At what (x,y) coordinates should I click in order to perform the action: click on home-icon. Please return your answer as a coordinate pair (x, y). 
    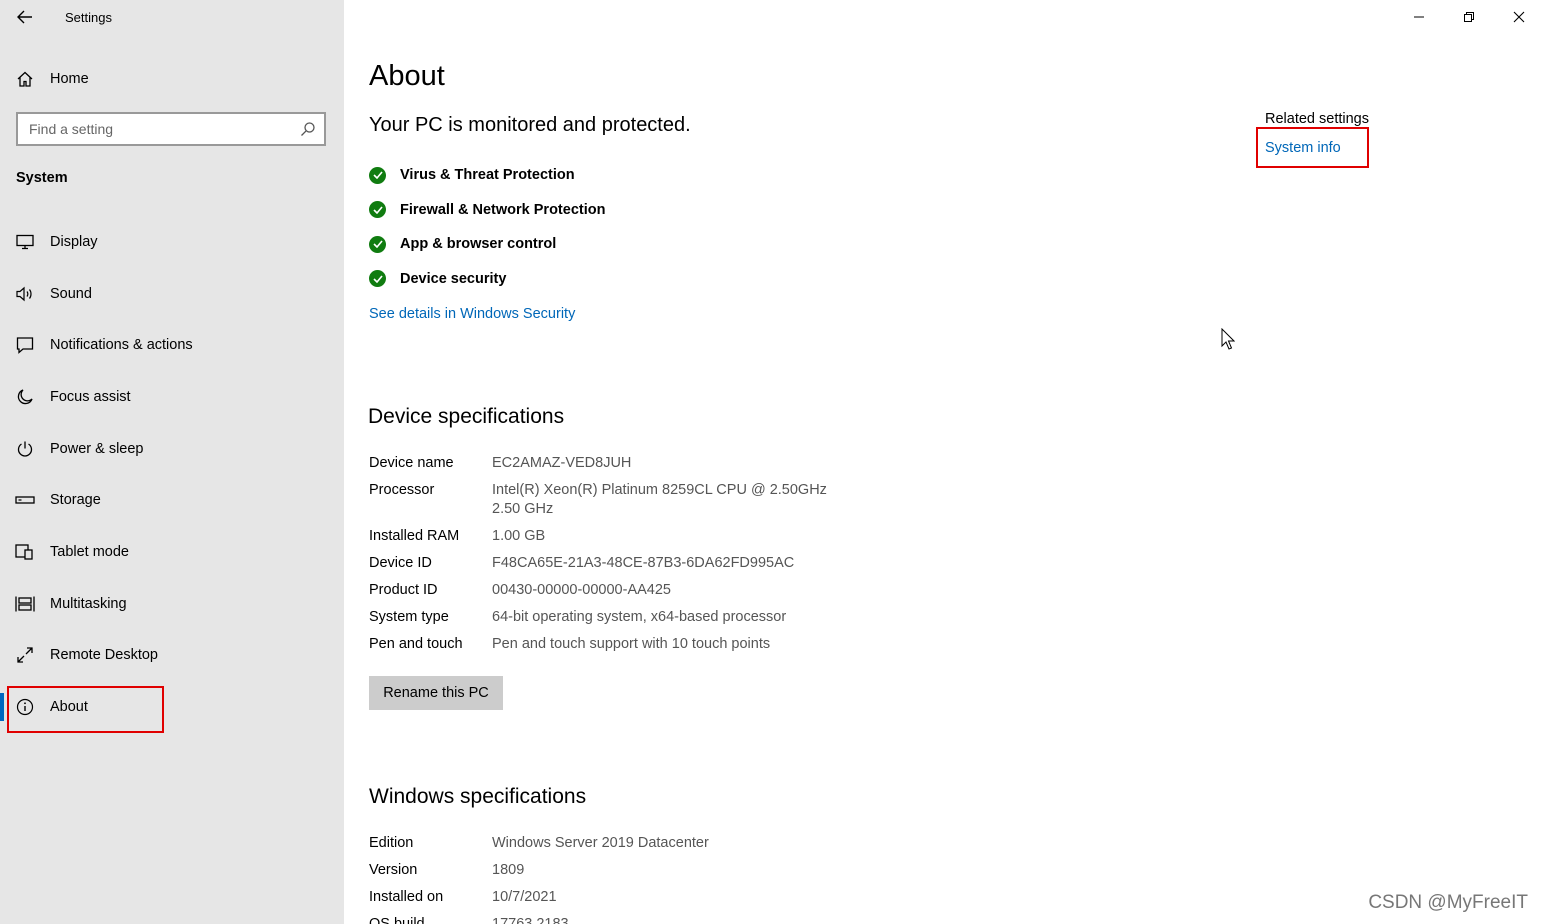
    Looking at the image, I should click on (25, 79).